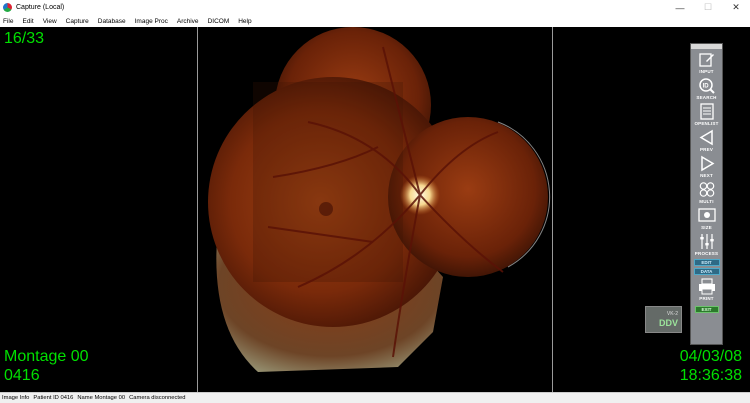 Image resolution: width=750 pixels, height=403 pixels. I want to click on menu-view: View, so click(50, 21).